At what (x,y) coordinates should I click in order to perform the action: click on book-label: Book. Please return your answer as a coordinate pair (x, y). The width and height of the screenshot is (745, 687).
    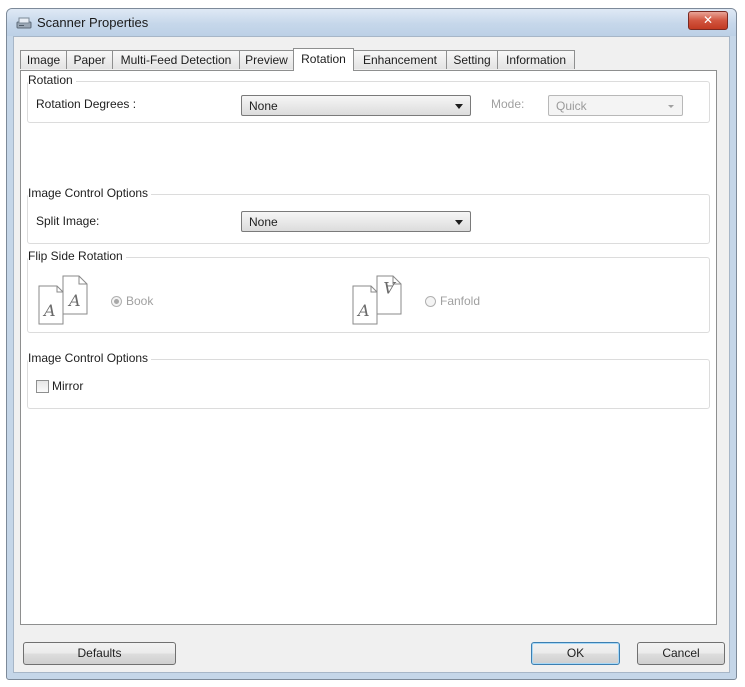
    Looking at the image, I should click on (140, 301).